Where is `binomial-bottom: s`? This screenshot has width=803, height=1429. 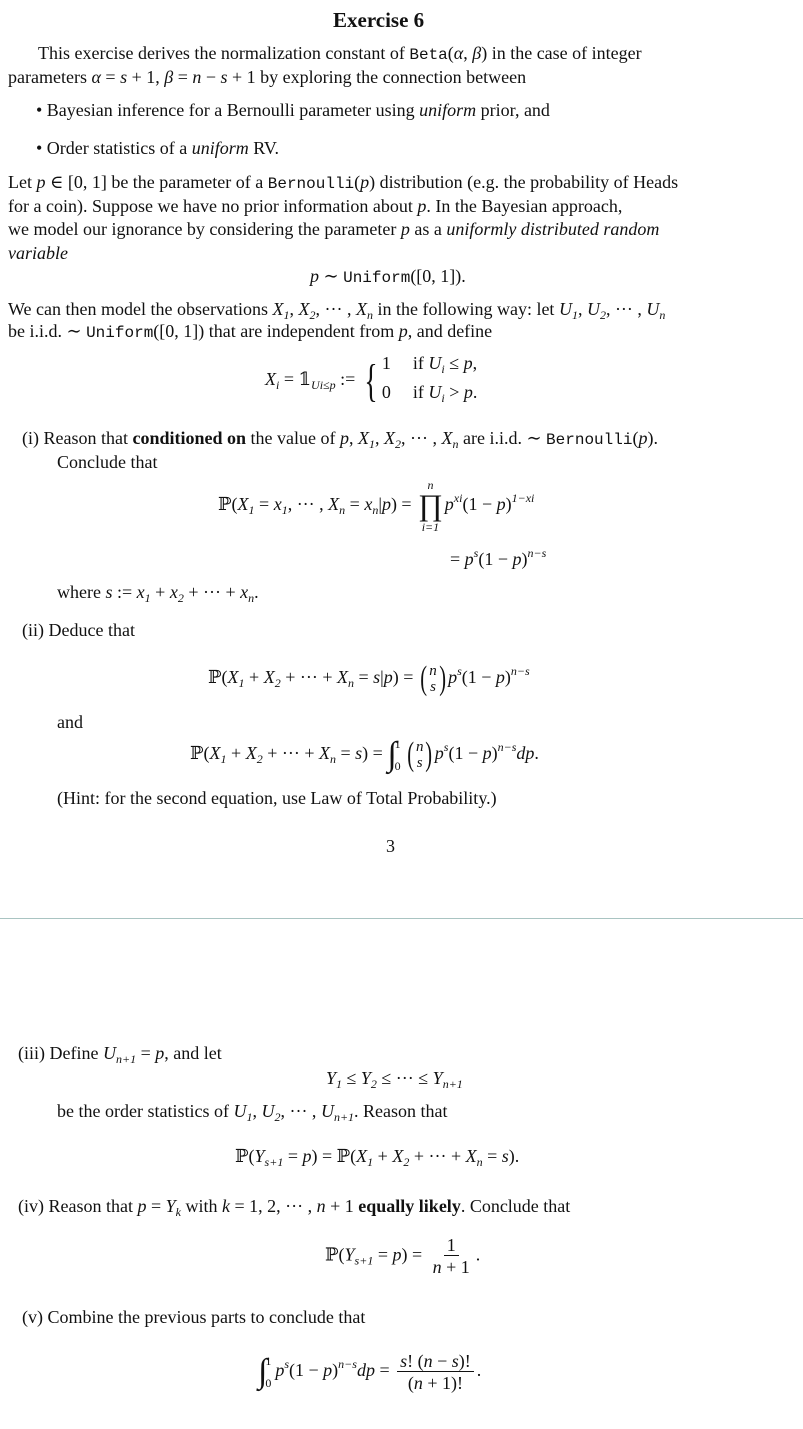 binomial-bottom: s is located at coordinates (433, 686).